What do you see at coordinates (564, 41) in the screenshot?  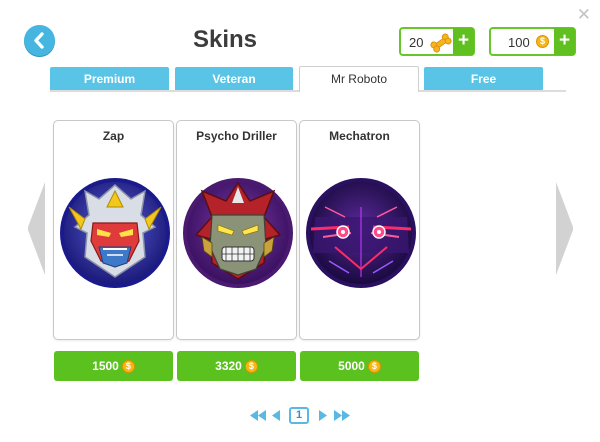 I see `add-coins-button: +` at bounding box center [564, 41].